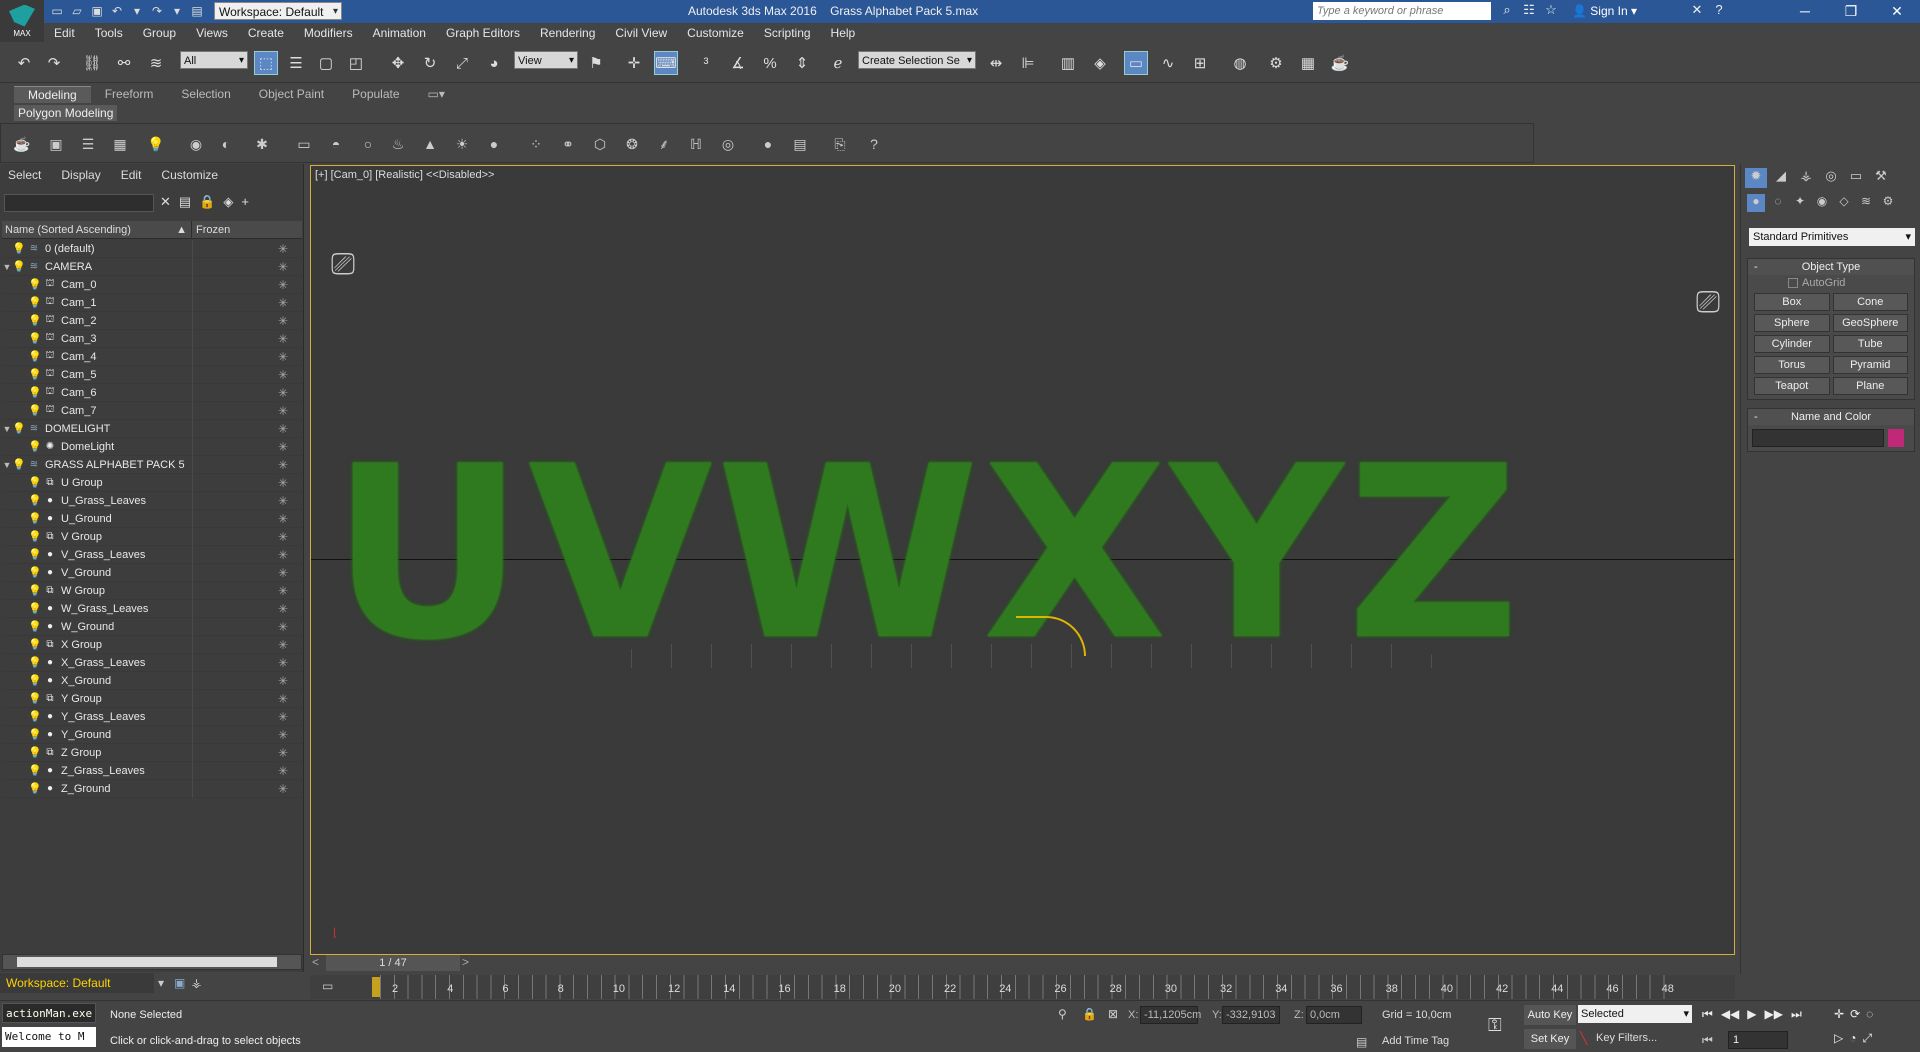 This screenshot has height=1052, width=1920. I want to click on explorer-options-icon: ▤, so click(185, 202).